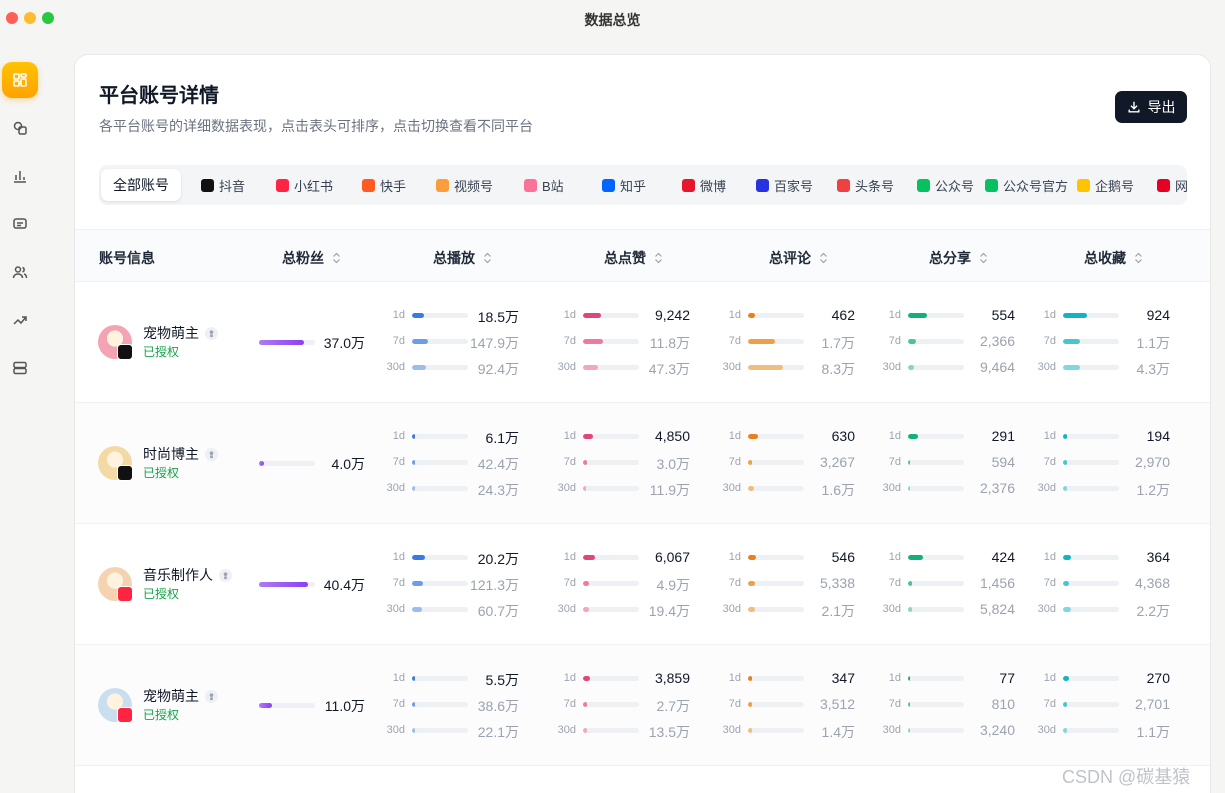 The image size is (1225, 793). Describe the element at coordinates (624, 185) in the screenshot. I see `tab-platform: 知乎` at that location.